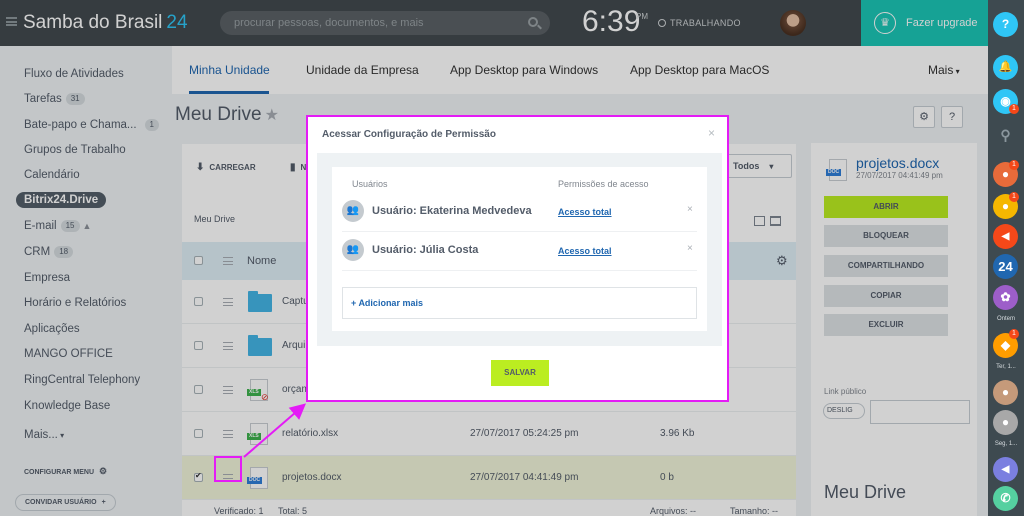  Describe the element at coordinates (229, 70) in the screenshot. I see `tab-my-drive: Minha Unidade` at that location.